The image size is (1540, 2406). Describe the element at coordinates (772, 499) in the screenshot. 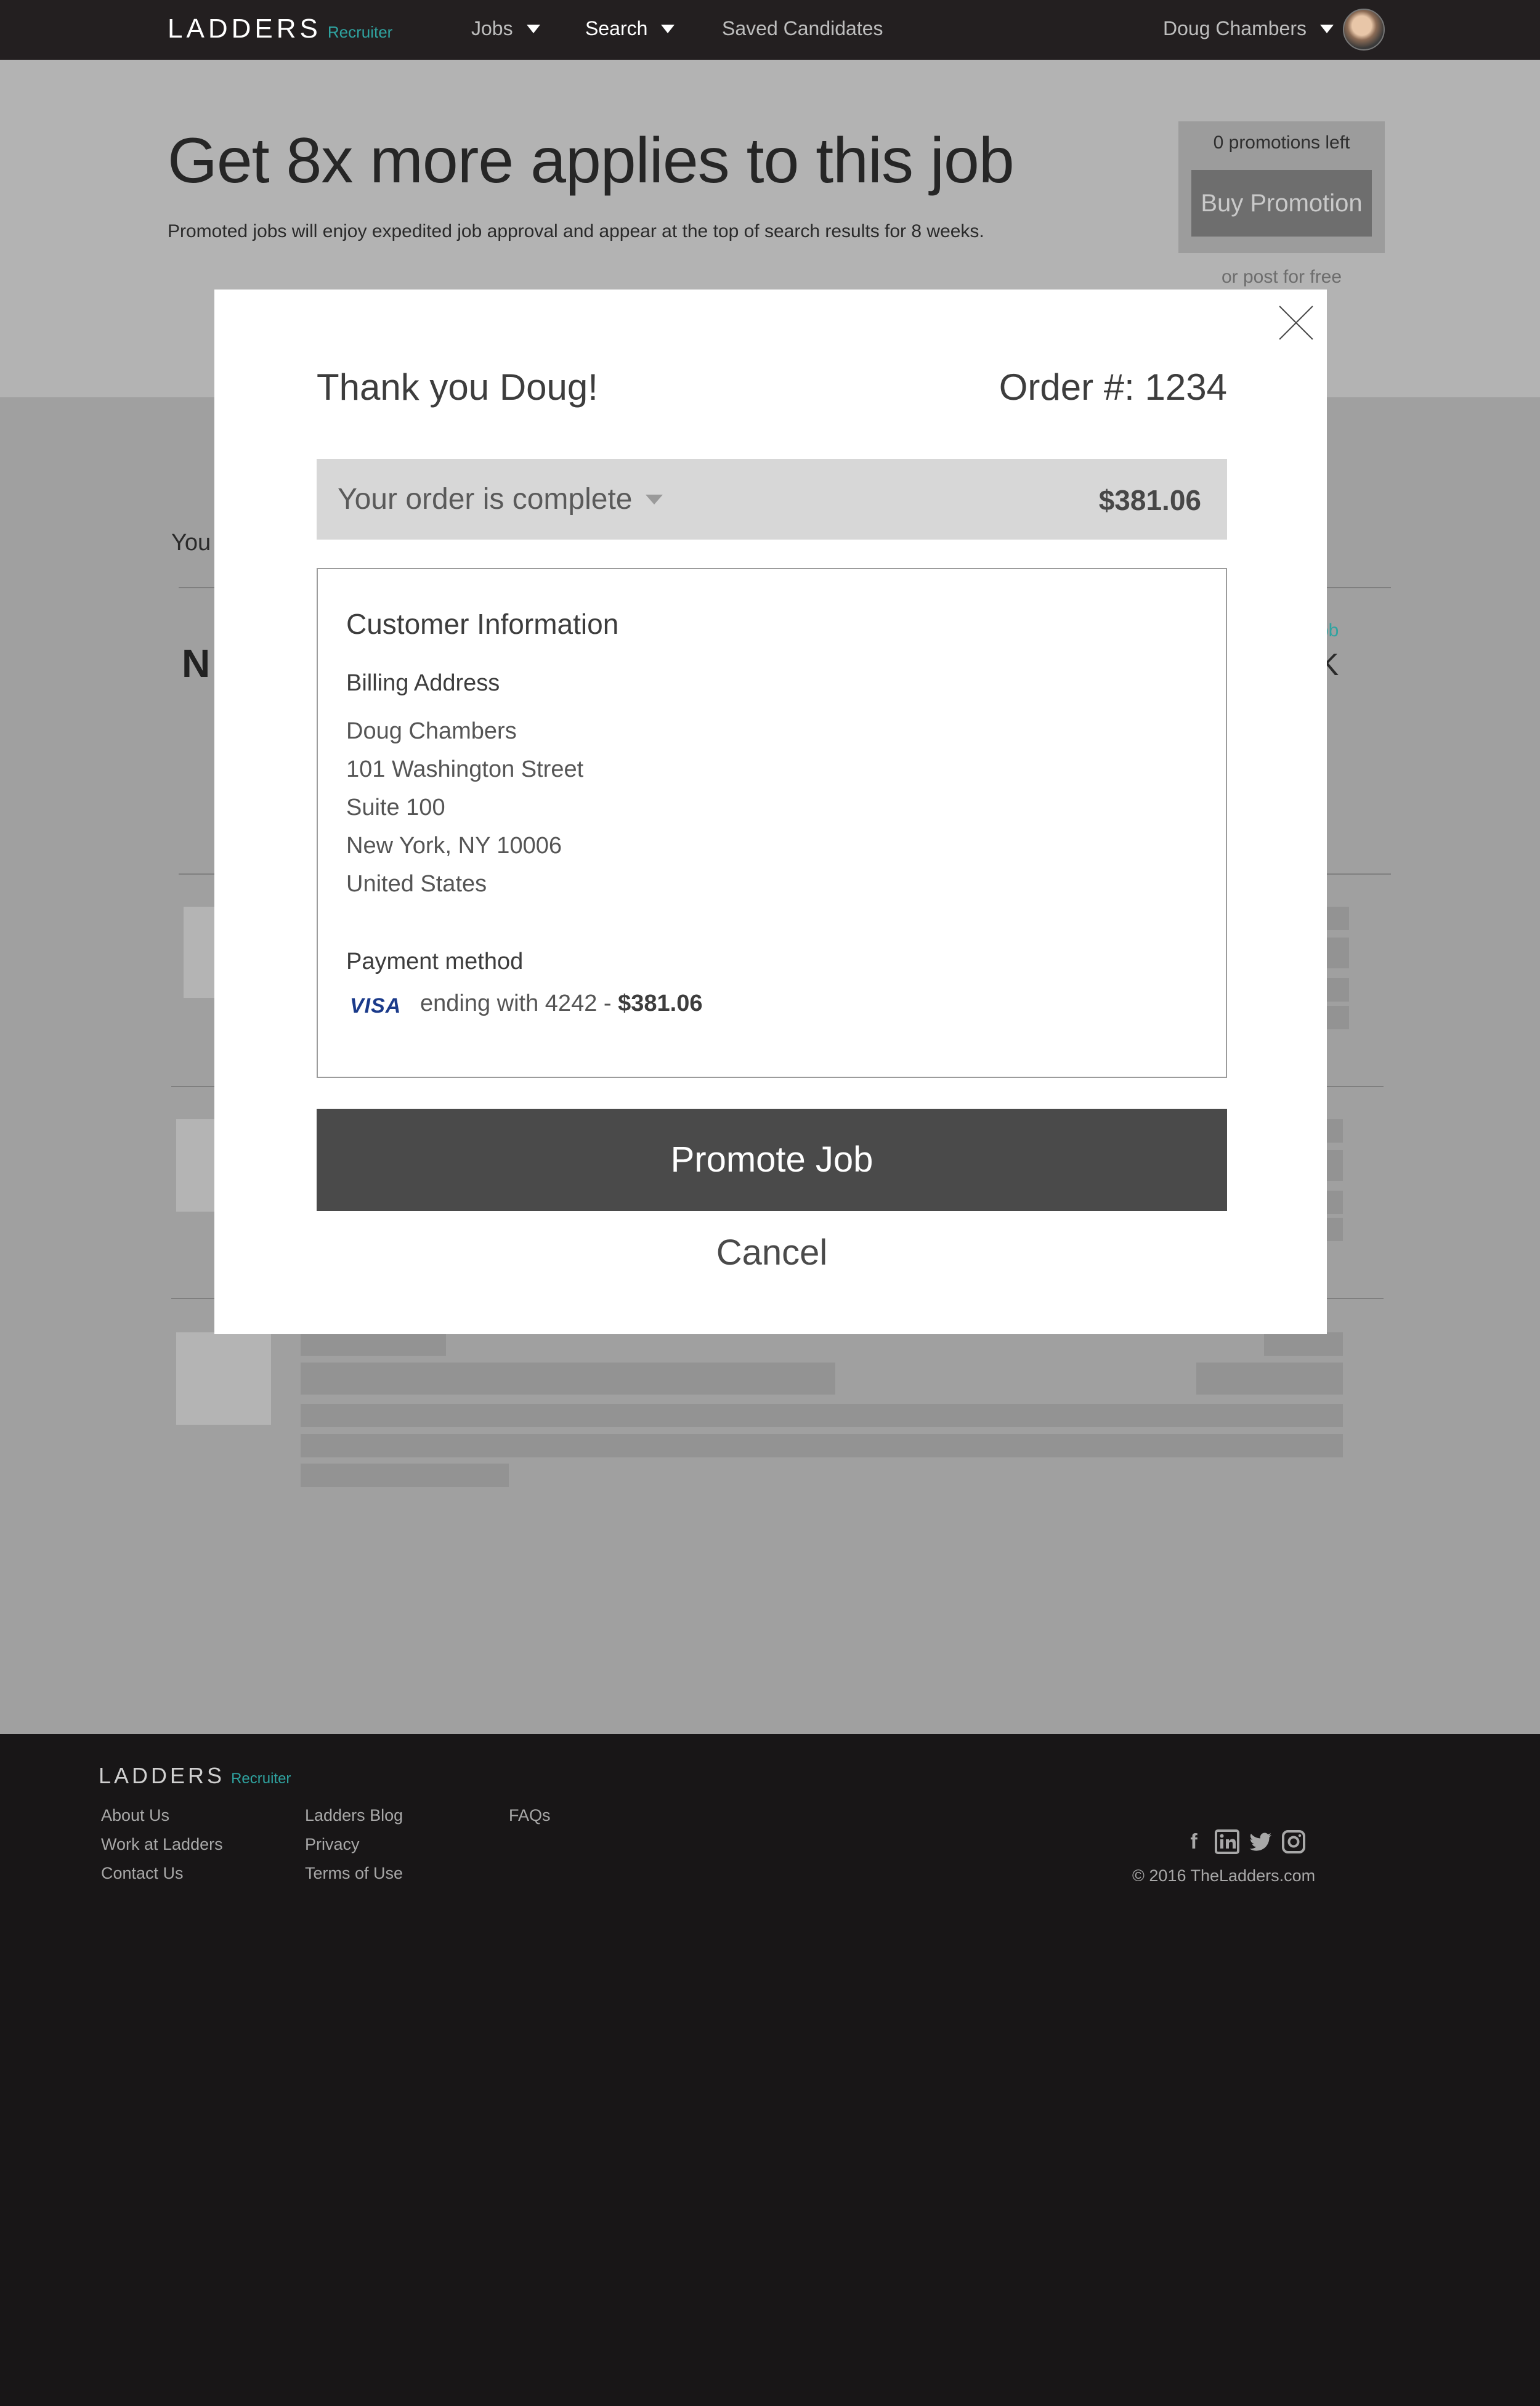

I see `order-status-bar: Your order is complete $381.06` at that location.